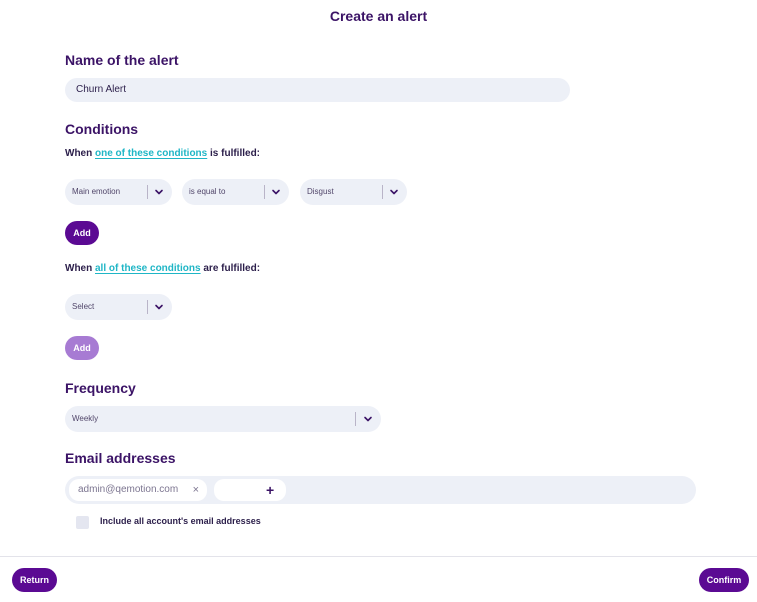 The height and width of the screenshot is (602, 757). What do you see at coordinates (85, 418) in the screenshot?
I see `frequency-value: Weekly` at bounding box center [85, 418].